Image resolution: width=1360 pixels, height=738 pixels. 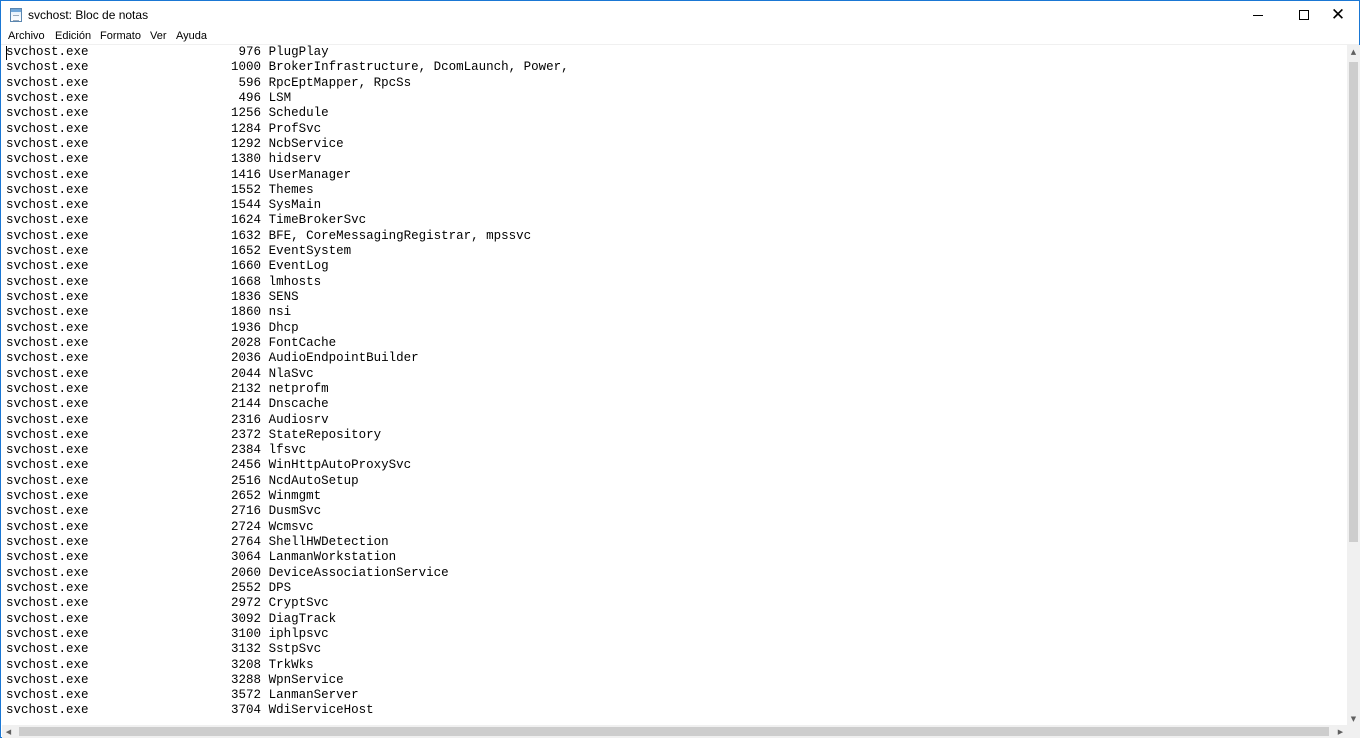 What do you see at coordinates (287, 435) in the screenshot?
I see `document-line: svchost.exe 2372 StateRepository` at bounding box center [287, 435].